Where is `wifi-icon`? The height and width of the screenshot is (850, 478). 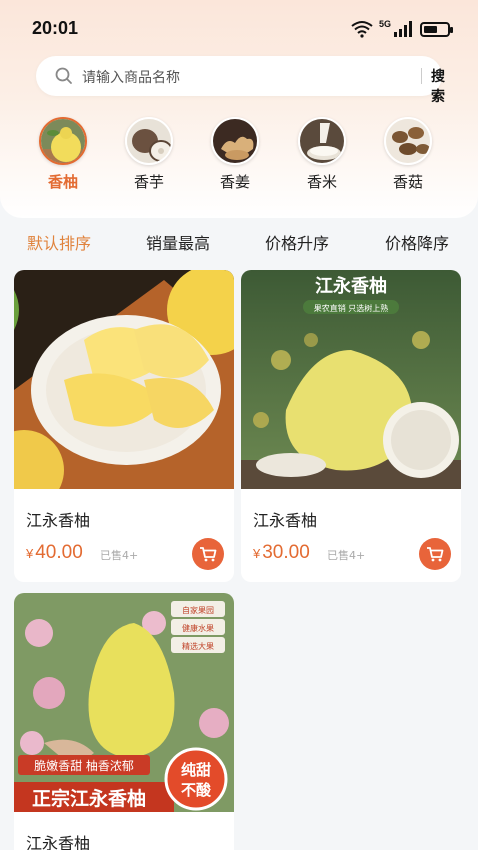
wifi-icon is located at coordinates (362, 29).